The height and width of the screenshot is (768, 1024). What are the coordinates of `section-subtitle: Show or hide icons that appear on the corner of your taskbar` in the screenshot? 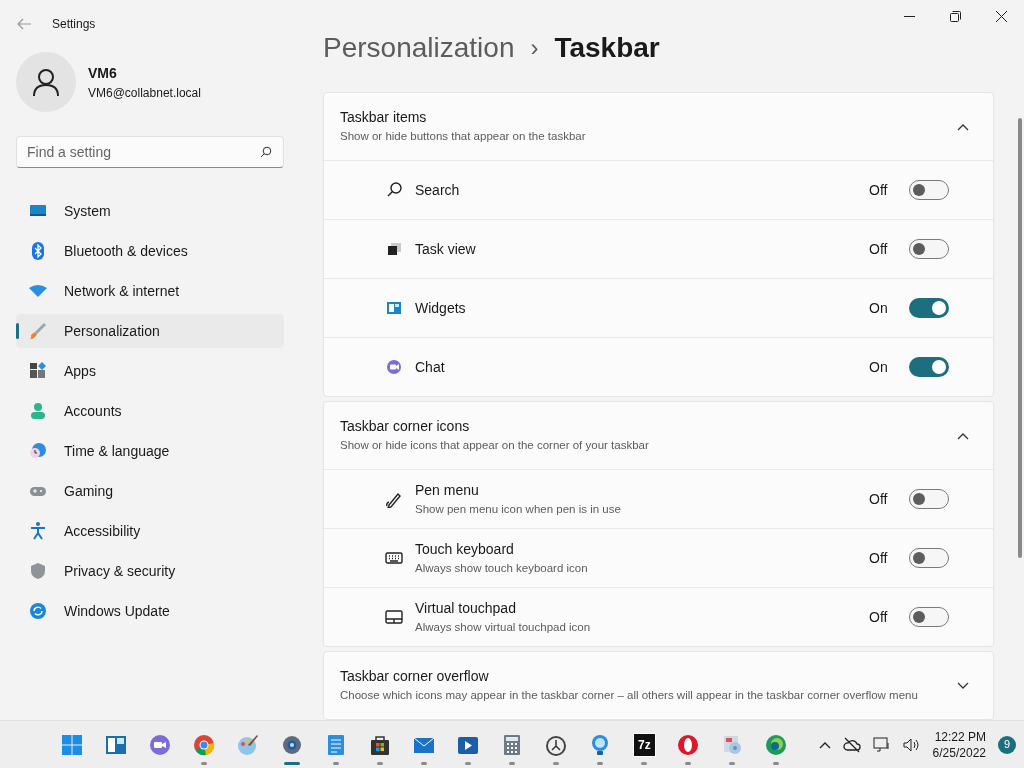 It's located at (495, 446).